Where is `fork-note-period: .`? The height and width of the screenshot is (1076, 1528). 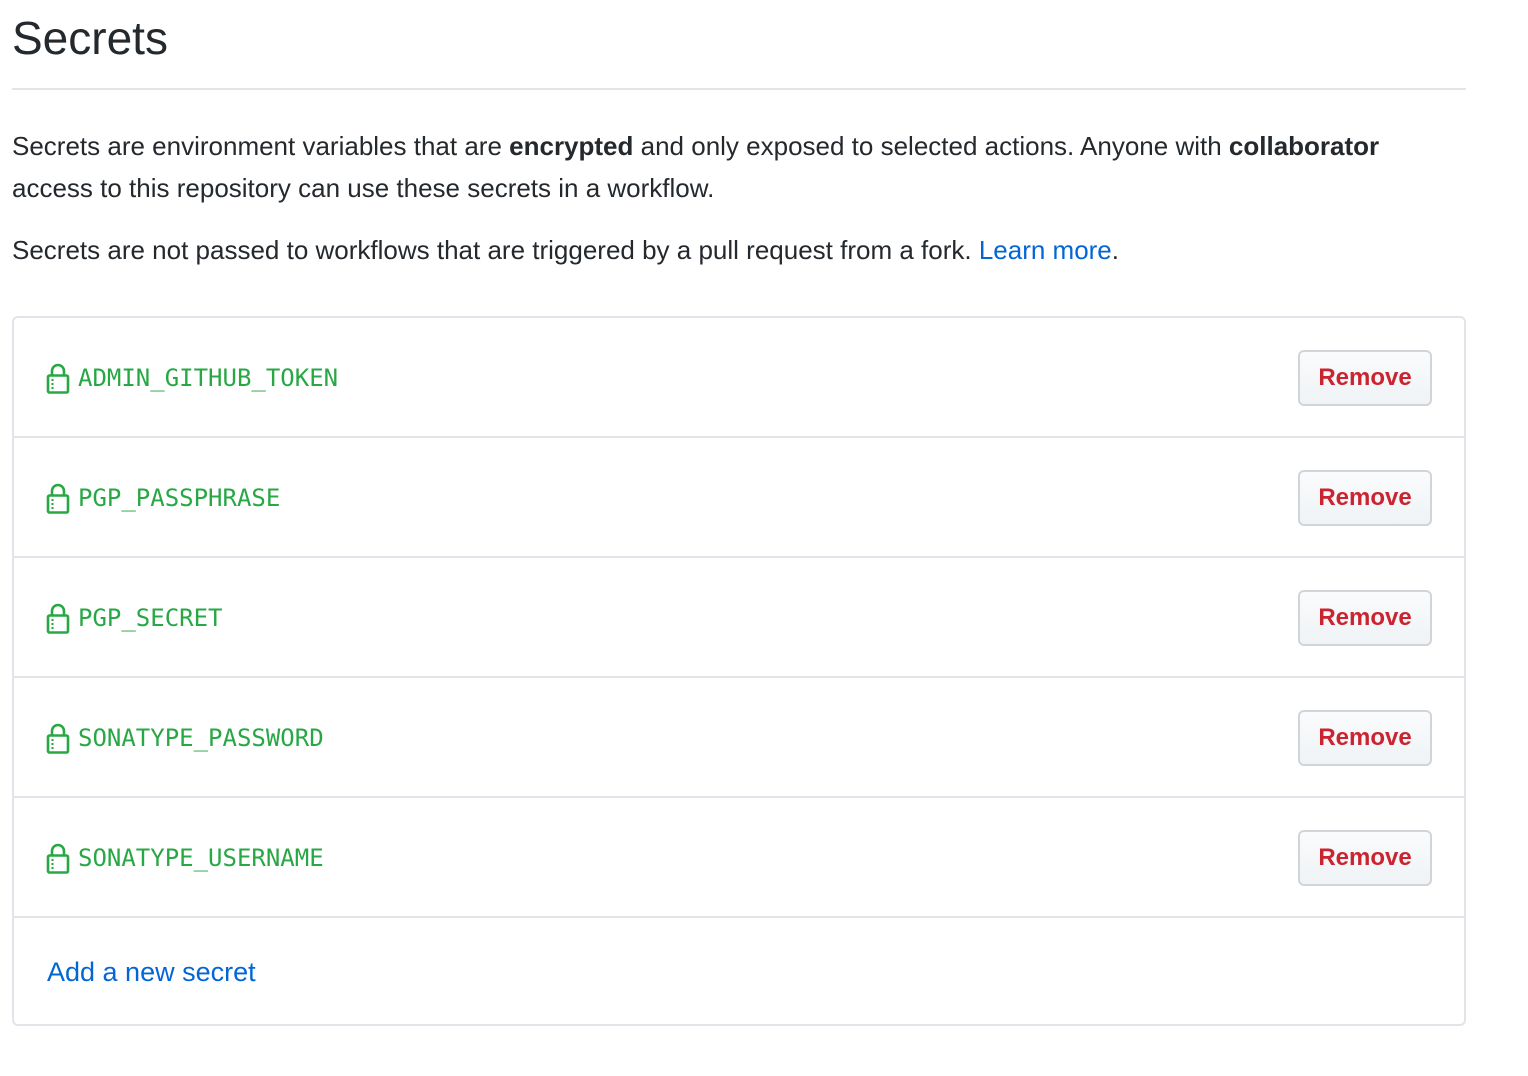
fork-note-period: . is located at coordinates (1115, 250).